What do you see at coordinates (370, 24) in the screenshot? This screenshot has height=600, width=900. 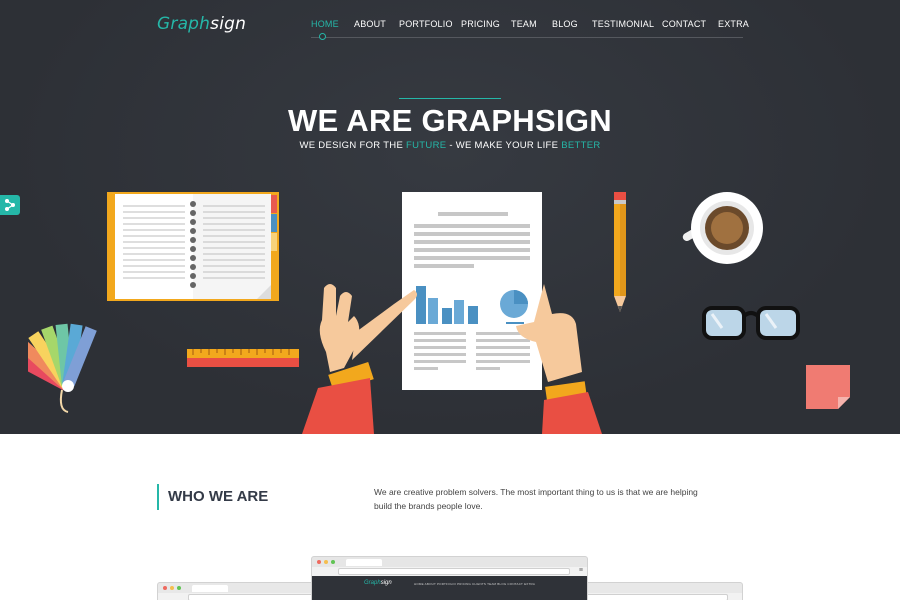 I see `nav-item-about: ABOUT` at bounding box center [370, 24].